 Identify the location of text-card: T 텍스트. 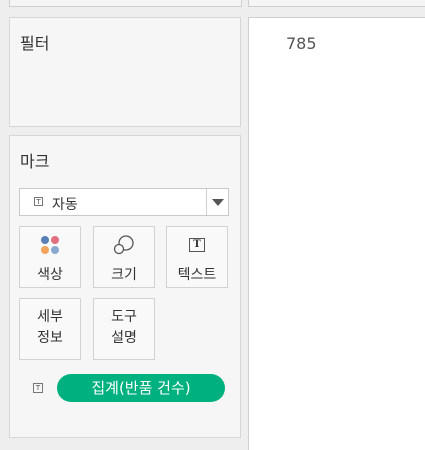
(197, 257).